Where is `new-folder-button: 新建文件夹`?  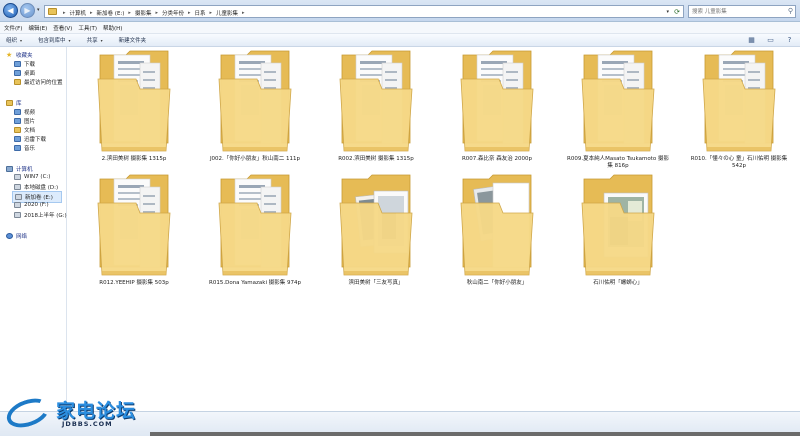
new-folder-button: 新建文件夹 is located at coordinates (133, 40).